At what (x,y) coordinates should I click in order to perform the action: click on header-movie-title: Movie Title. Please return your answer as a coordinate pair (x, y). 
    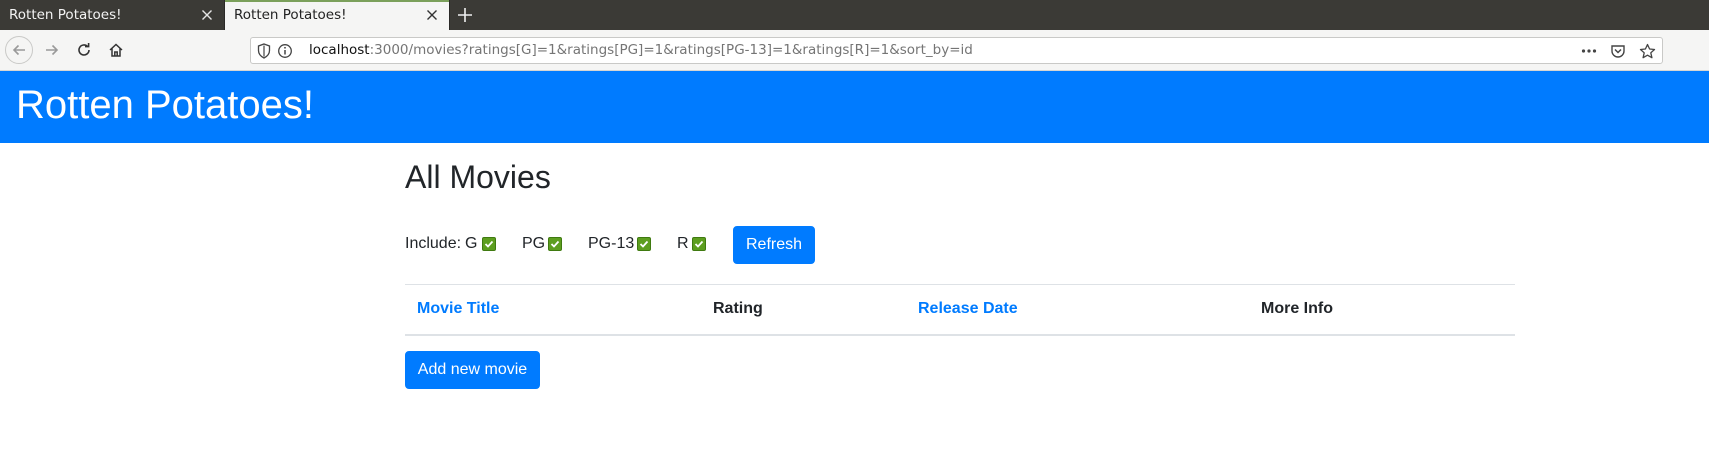
    Looking at the image, I should click on (553, 310).